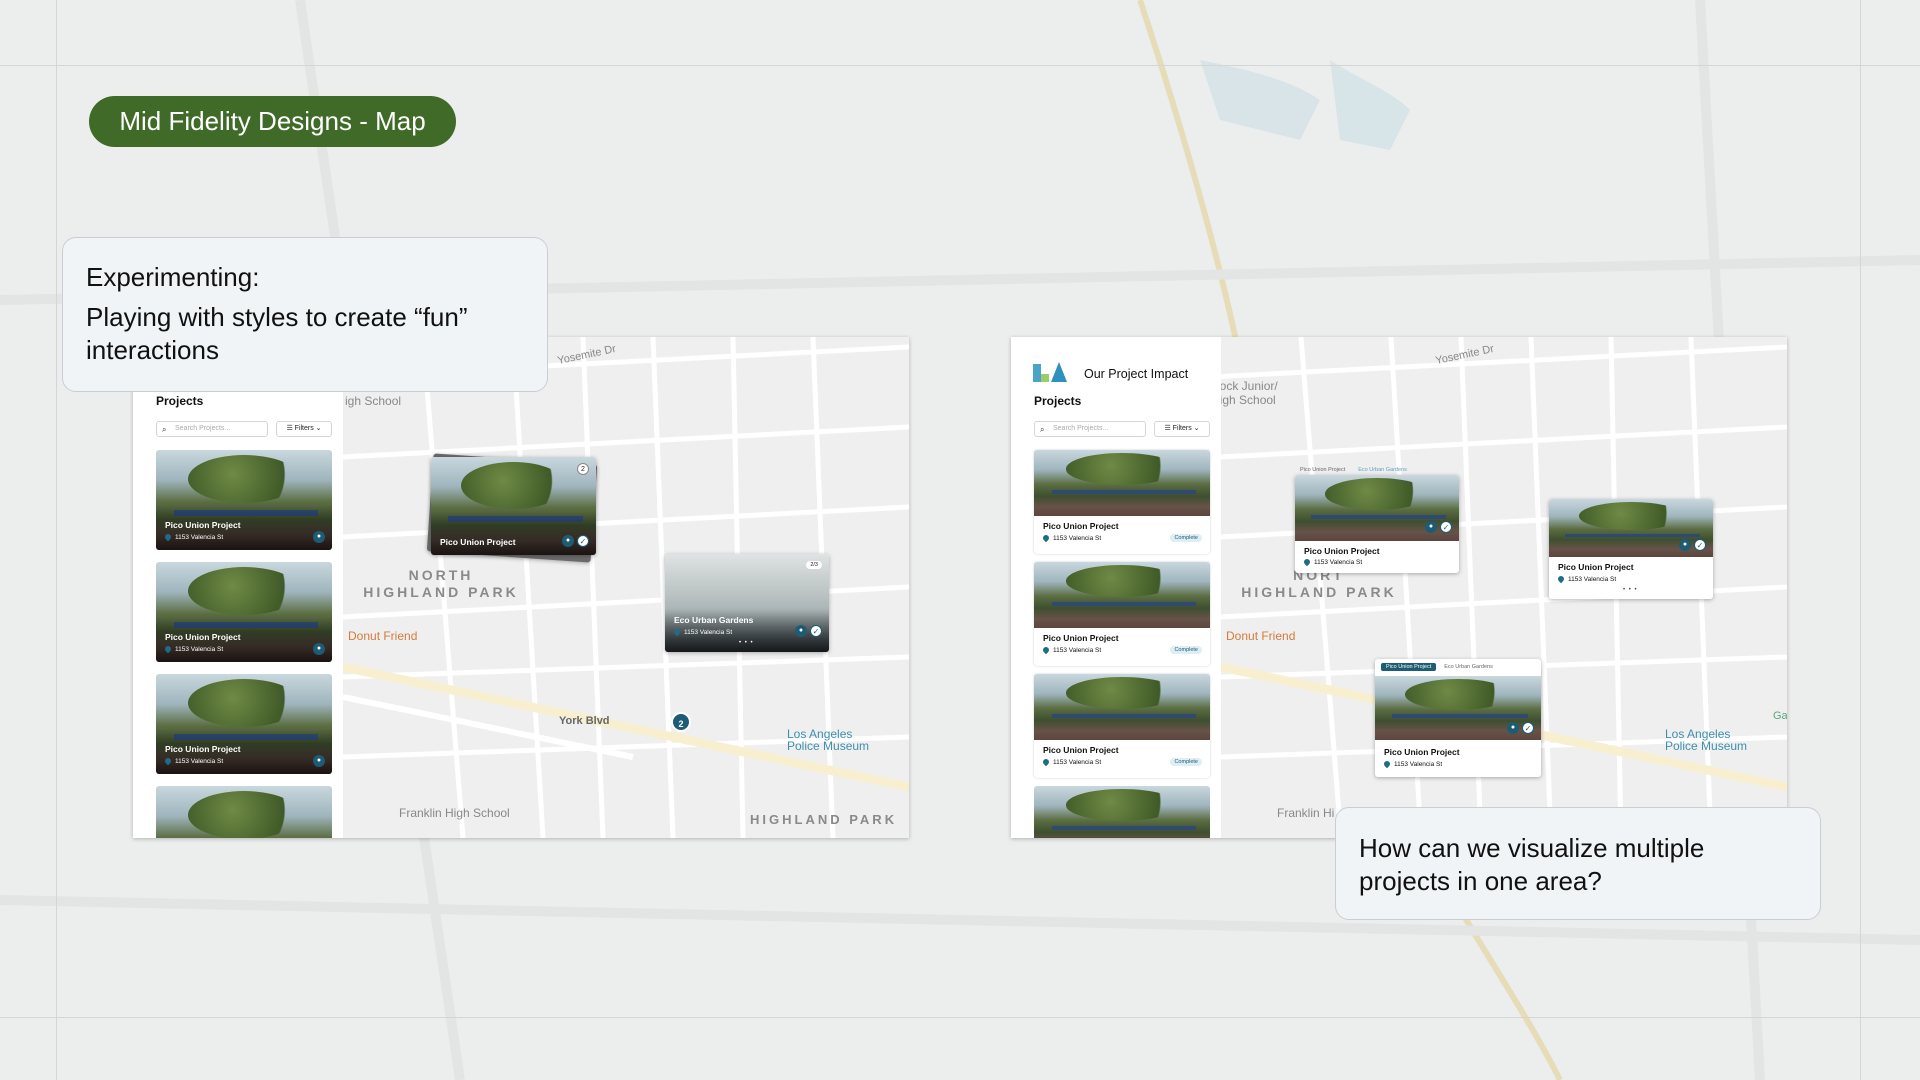 This screenshot has height=1080, width=1920. What do you see at coordinates (272, 121) in the screenshot?
I see `title-pill: Mid Fidelity Designs - Map` at bounding box center [272, 121].